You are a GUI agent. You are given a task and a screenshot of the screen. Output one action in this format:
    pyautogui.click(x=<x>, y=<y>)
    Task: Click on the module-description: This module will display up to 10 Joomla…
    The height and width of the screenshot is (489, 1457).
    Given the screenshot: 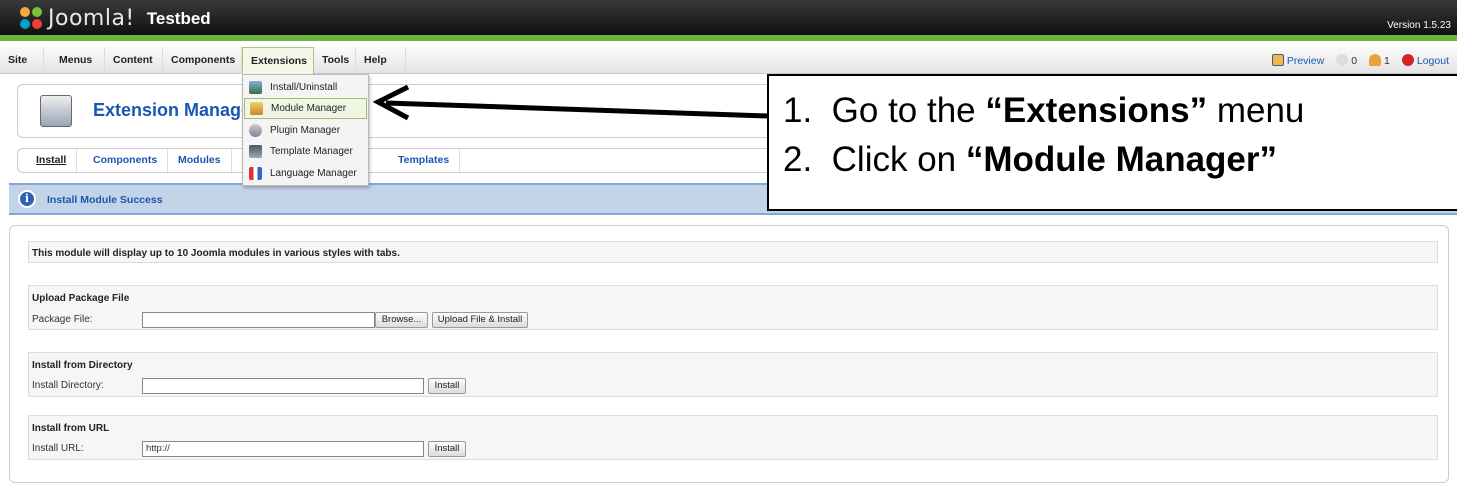 What is the action you would take?
    pyautogui.click(x=216, y=253)
    